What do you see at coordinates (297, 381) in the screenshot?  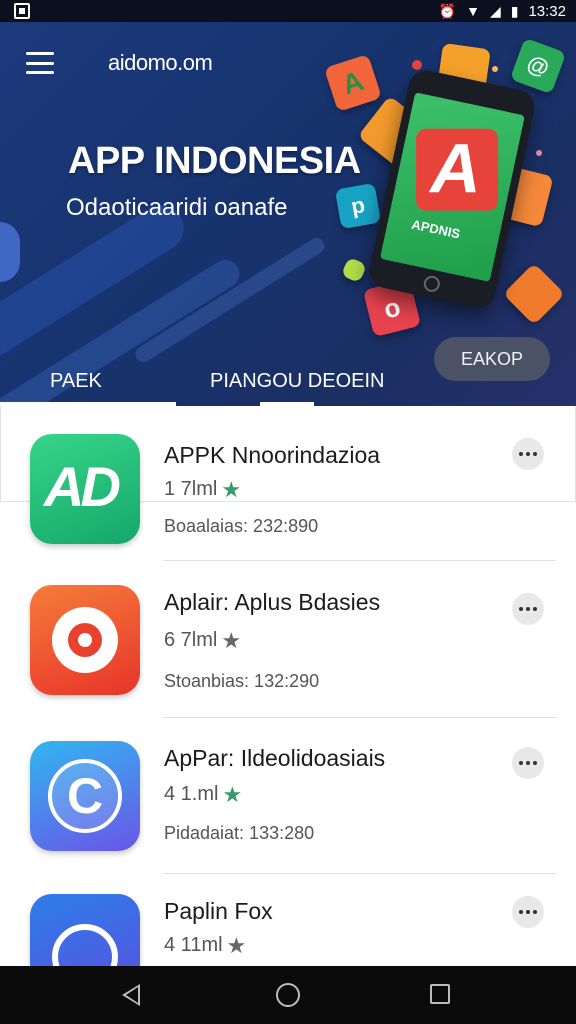 I see `tab-piangou-deoein: PIANGOU DEOEIN` at bounding box center [297, 381].